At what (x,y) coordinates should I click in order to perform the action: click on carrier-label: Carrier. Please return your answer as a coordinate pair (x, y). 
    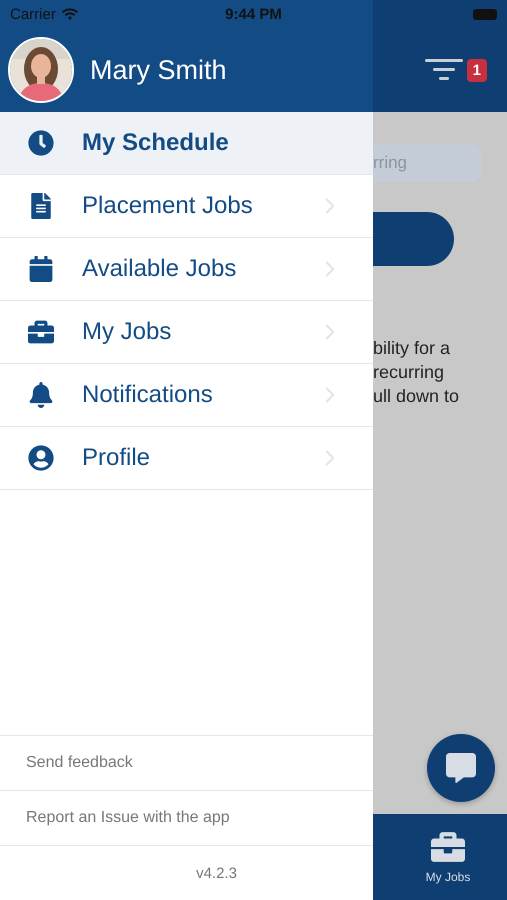
    Looking at the image, I should click on (33, 14).